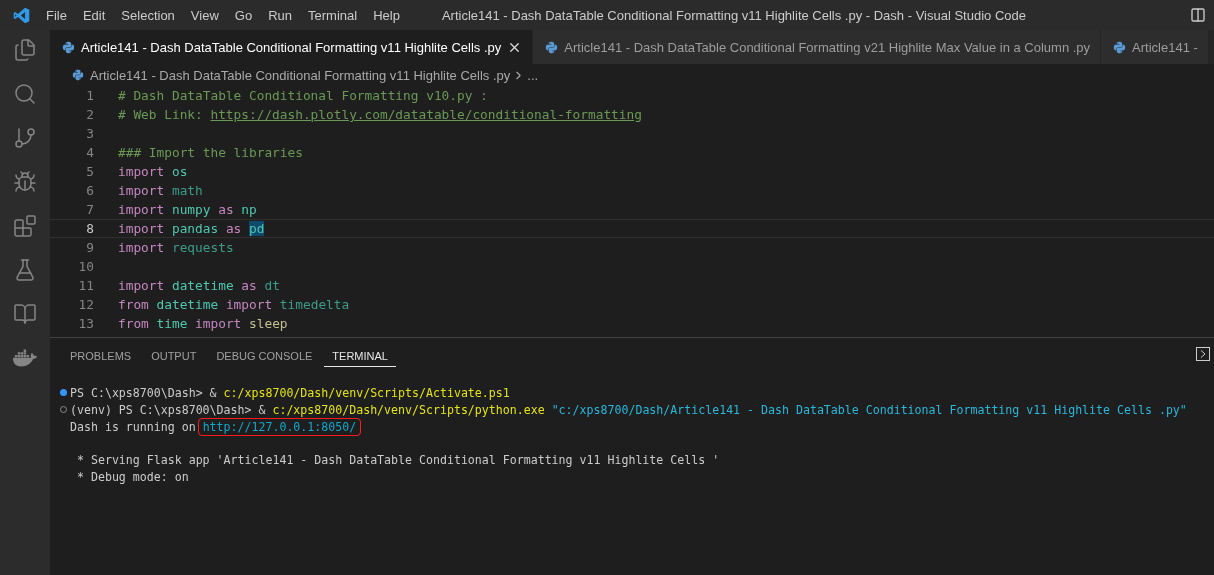 The width and height of the screenshot is (1214, 575). Describe the element at coordinates (264, 355) in the screenshot. I see `panel-tab: DEBUG CONSOLE` at that location.